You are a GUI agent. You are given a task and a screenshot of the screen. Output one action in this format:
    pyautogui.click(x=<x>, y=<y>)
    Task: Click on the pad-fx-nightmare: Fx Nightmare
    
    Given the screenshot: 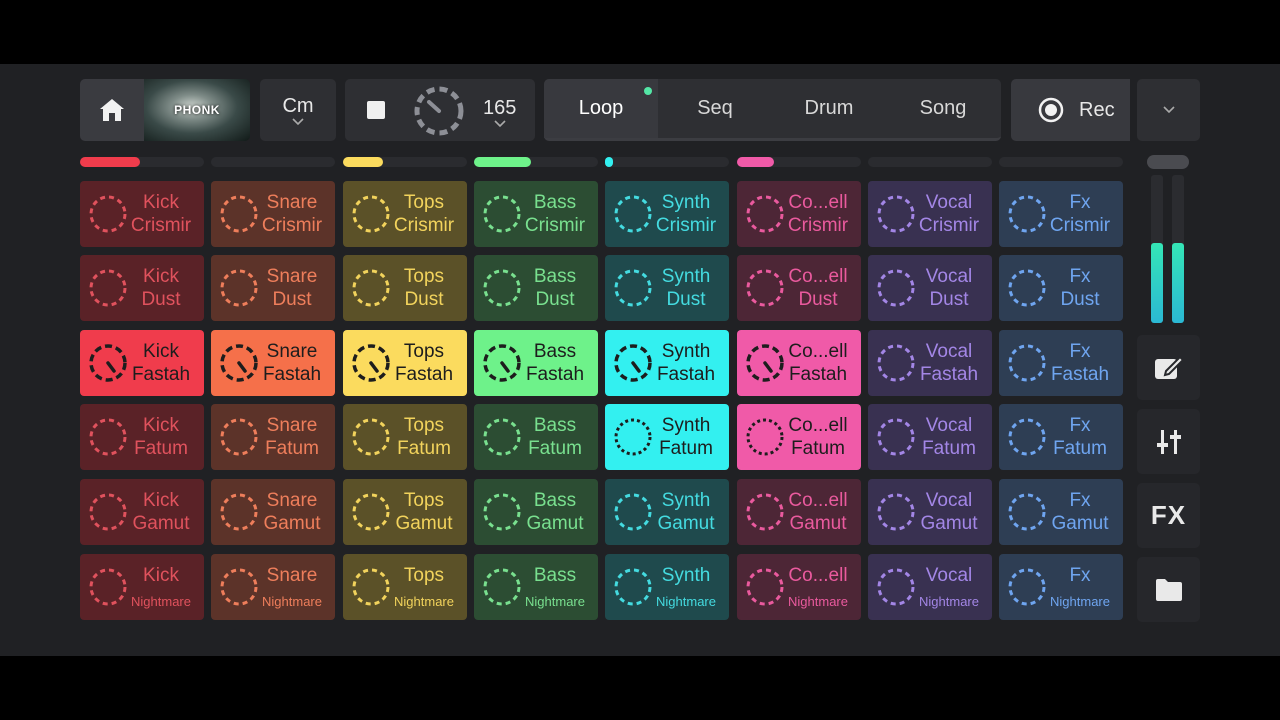 What is the action you would take?
    pyautogui.click(x=1061, y=587)
    